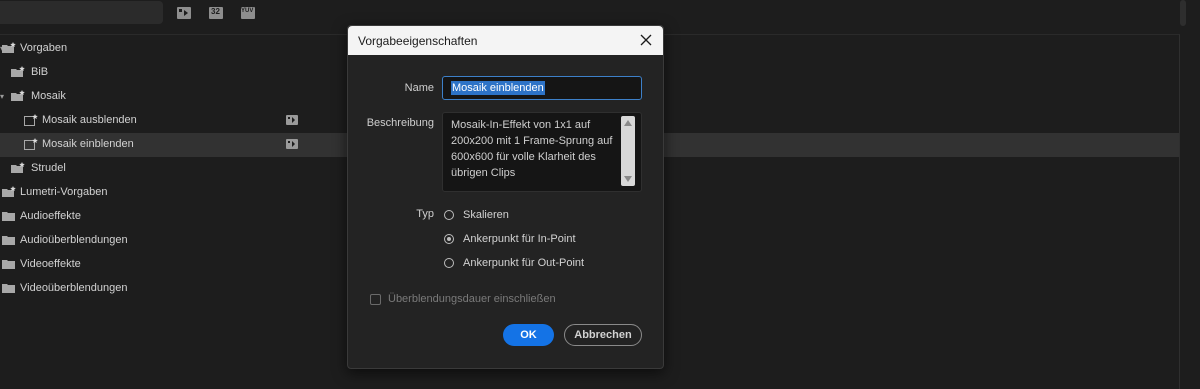 The width and height of the screenshot is (1200, 389). What do you see at coordinates (44, 48) in the screenshot?
I see `tree-item-label: Vorgaben` at bounding box center [44, 48].